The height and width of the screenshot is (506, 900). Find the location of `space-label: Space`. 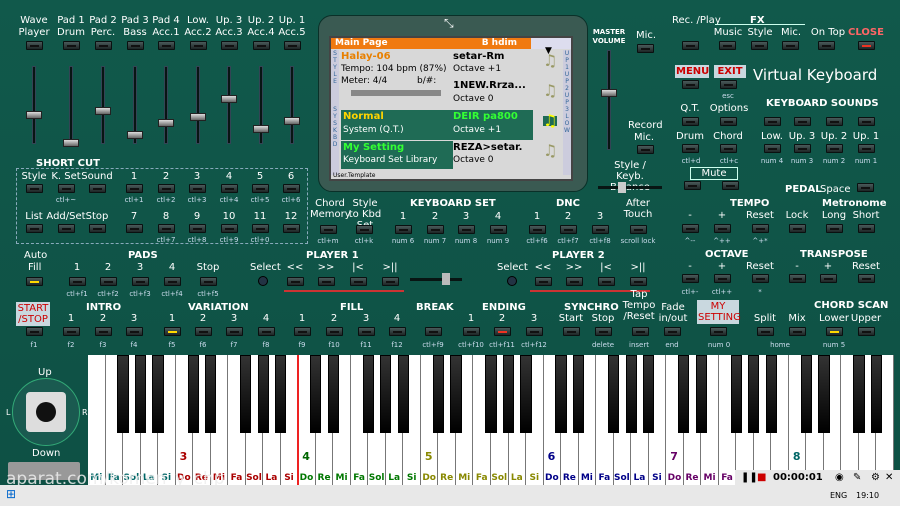

space-label: Space is located at coordinates (835, 189).